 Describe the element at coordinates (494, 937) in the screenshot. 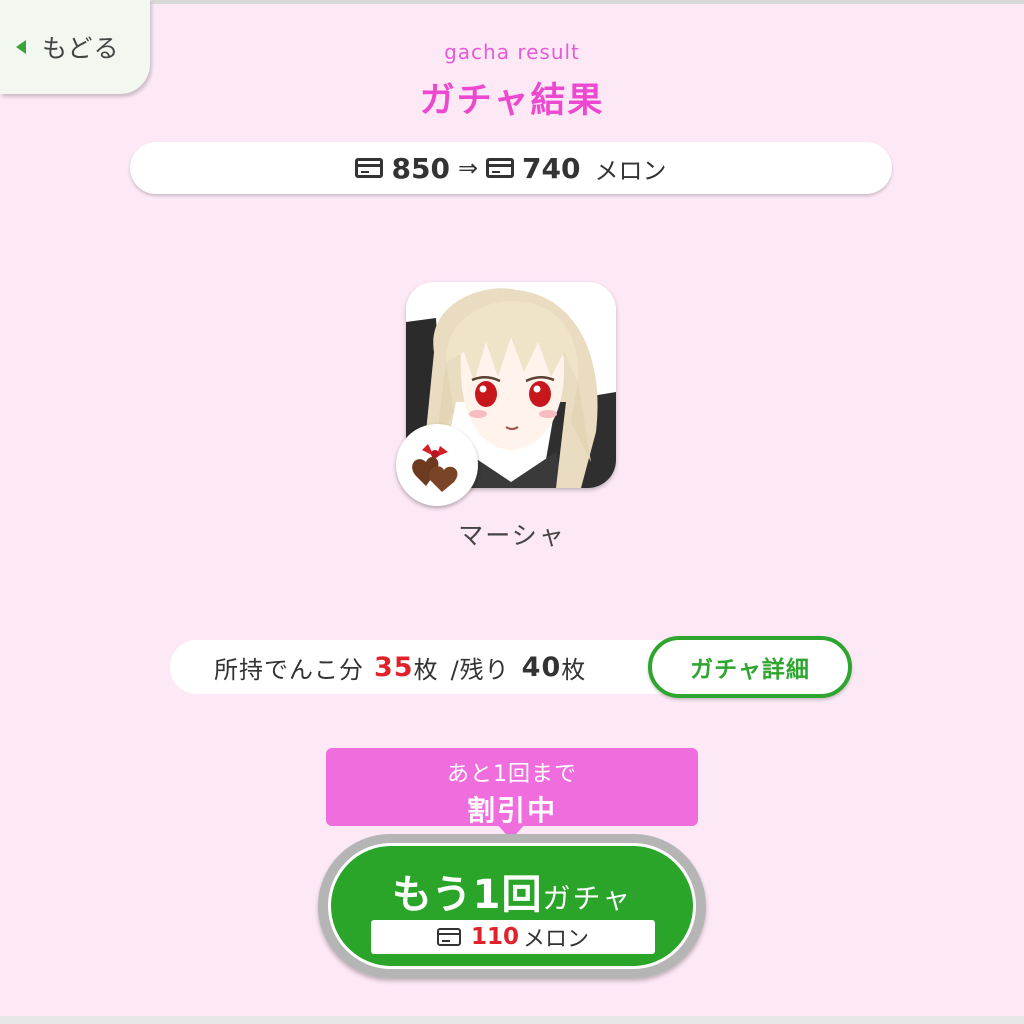

I see `gacha-price: 110` at that location.